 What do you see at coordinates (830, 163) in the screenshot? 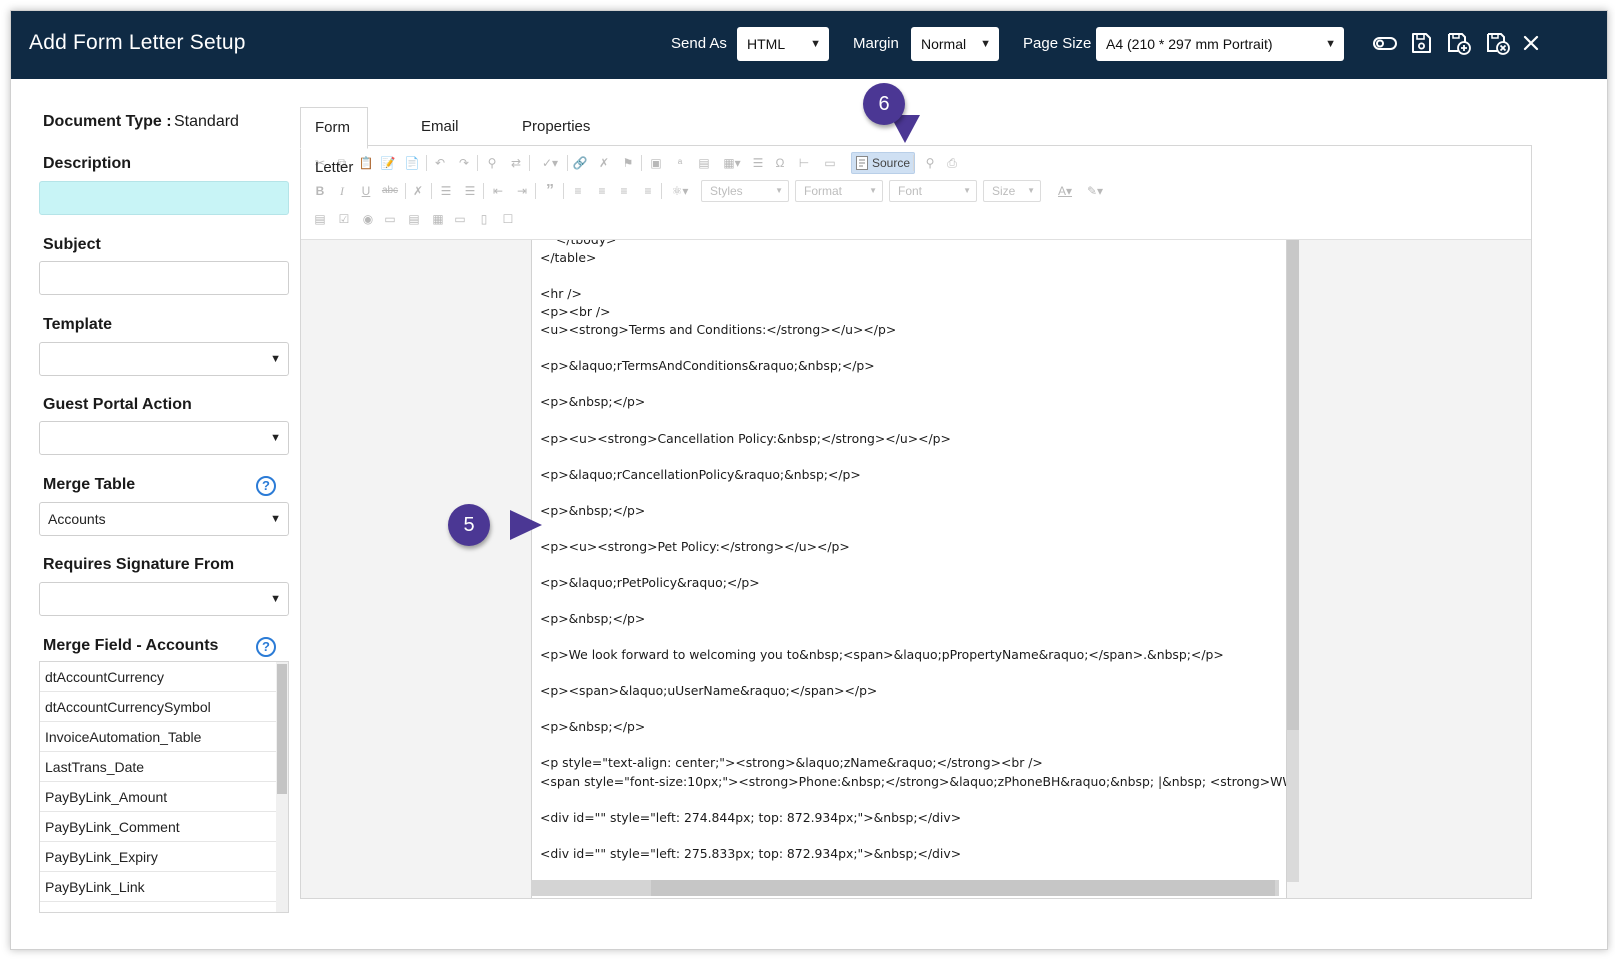
I see `iframe-icon: ▭` at bounding box center [830, 163].